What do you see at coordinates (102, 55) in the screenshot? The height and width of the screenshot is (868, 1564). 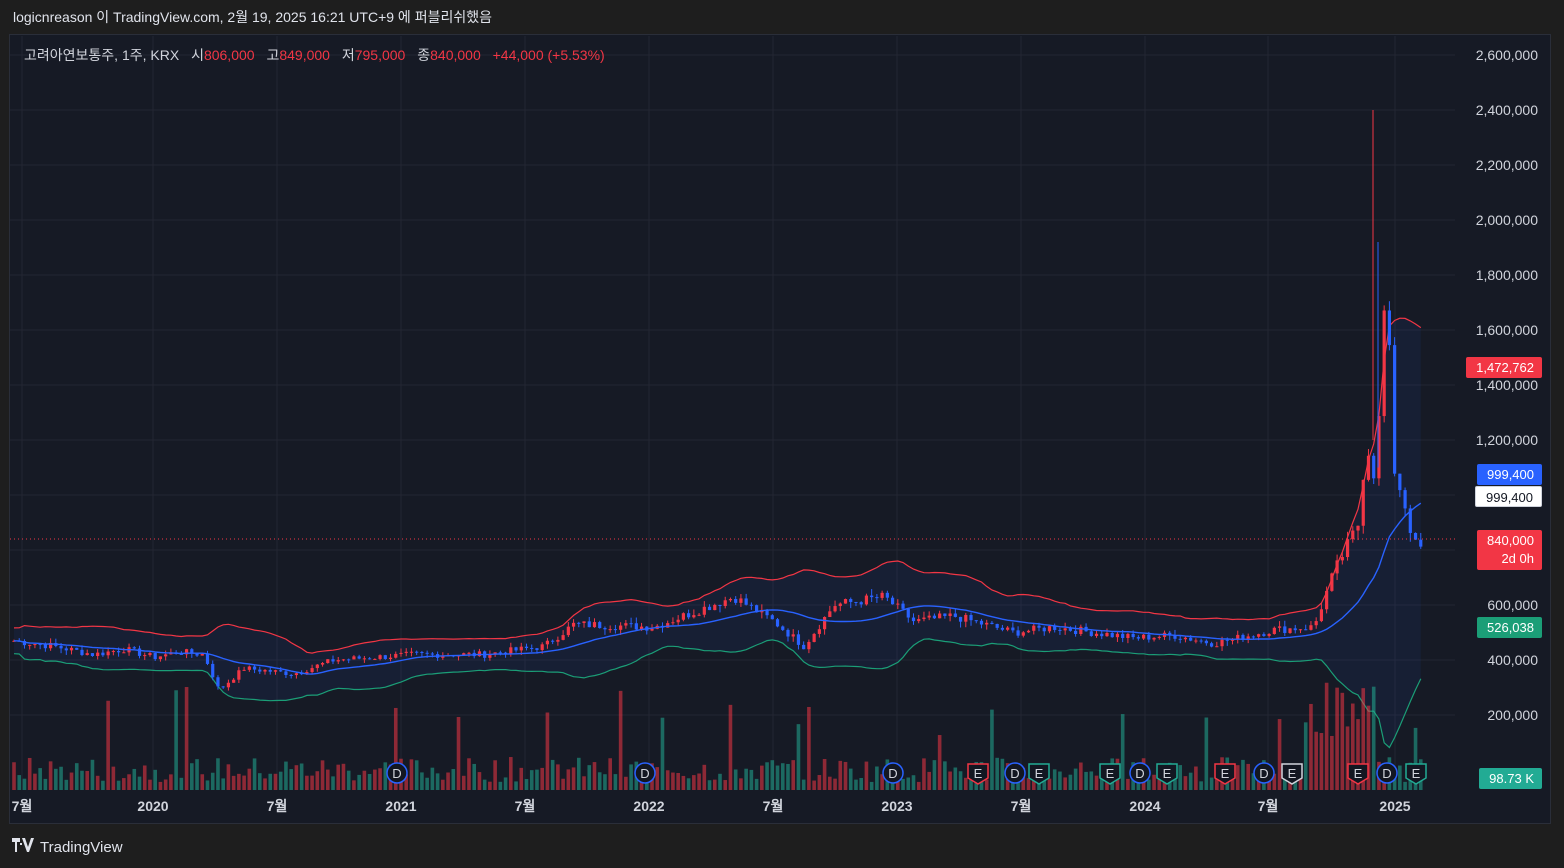 I see `symbol-name: 고려아연보통주, 1주, KRX` at bounding box center [102, 55].